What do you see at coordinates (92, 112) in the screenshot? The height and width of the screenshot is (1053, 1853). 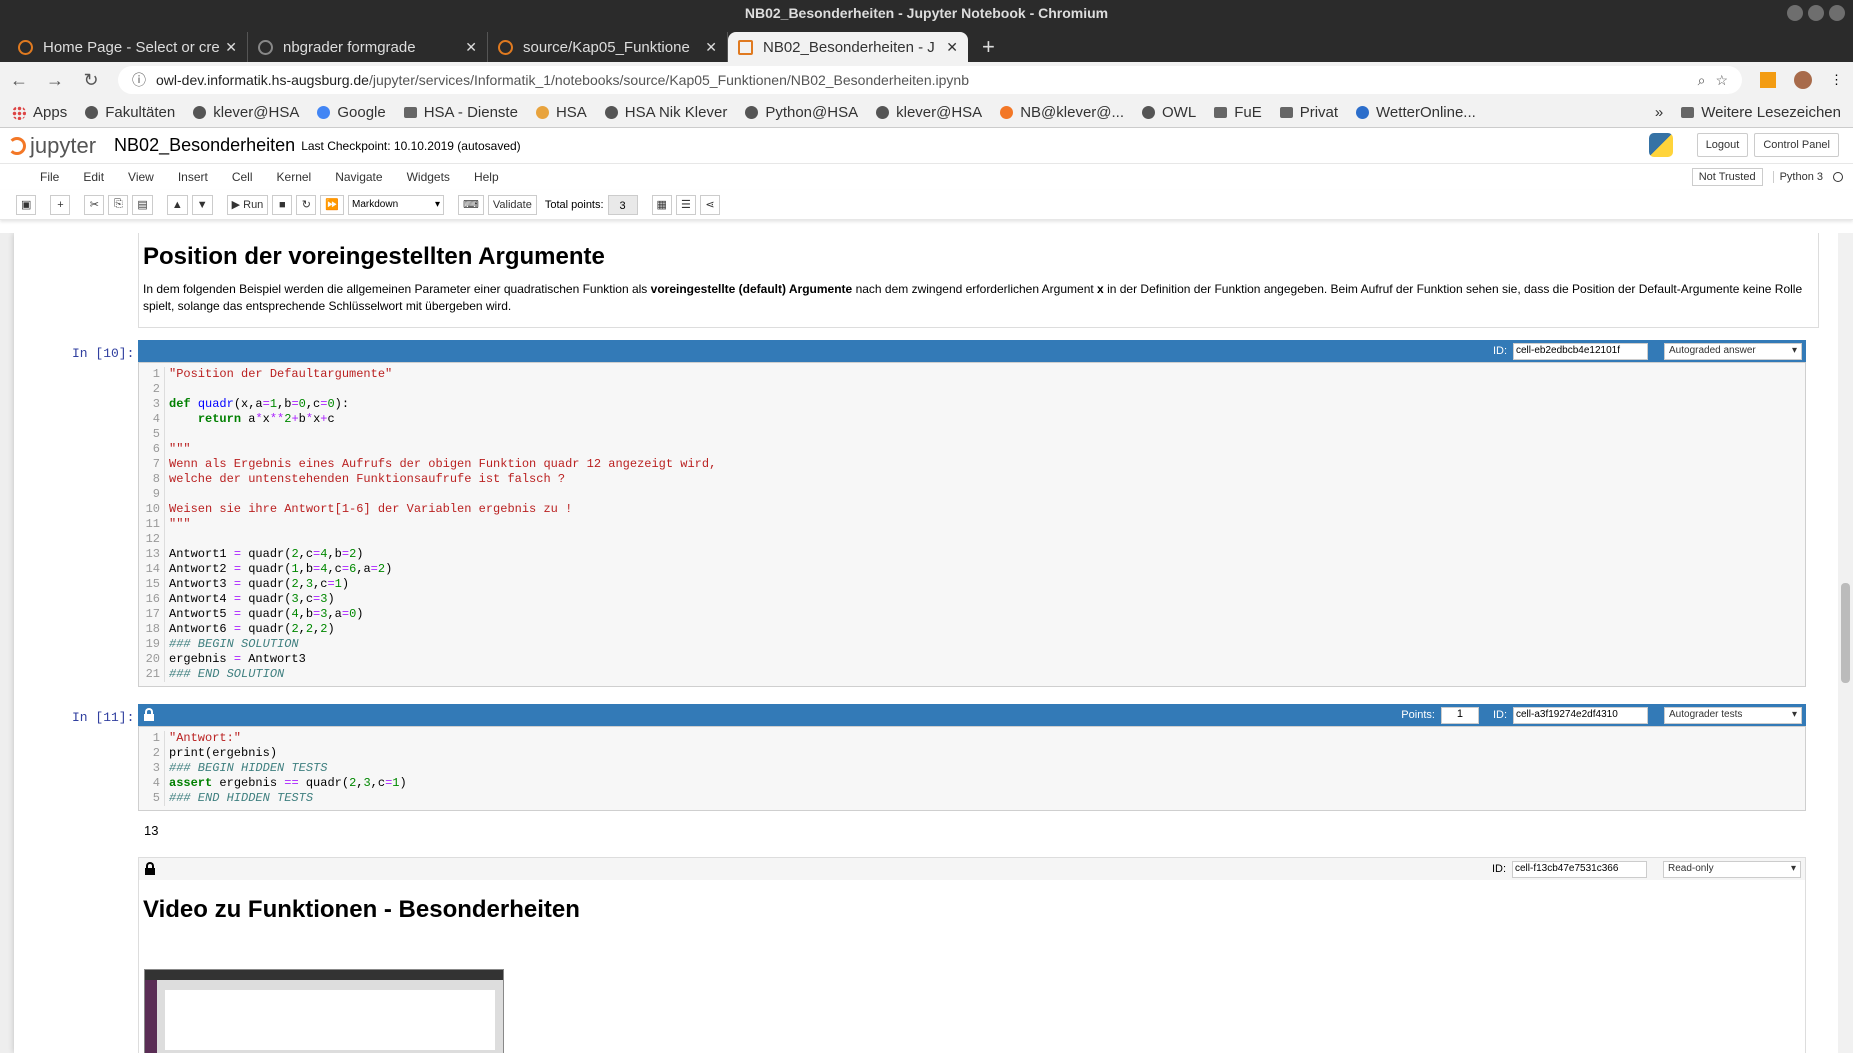 I see `globe-icon` at bounding box center [92, 112].